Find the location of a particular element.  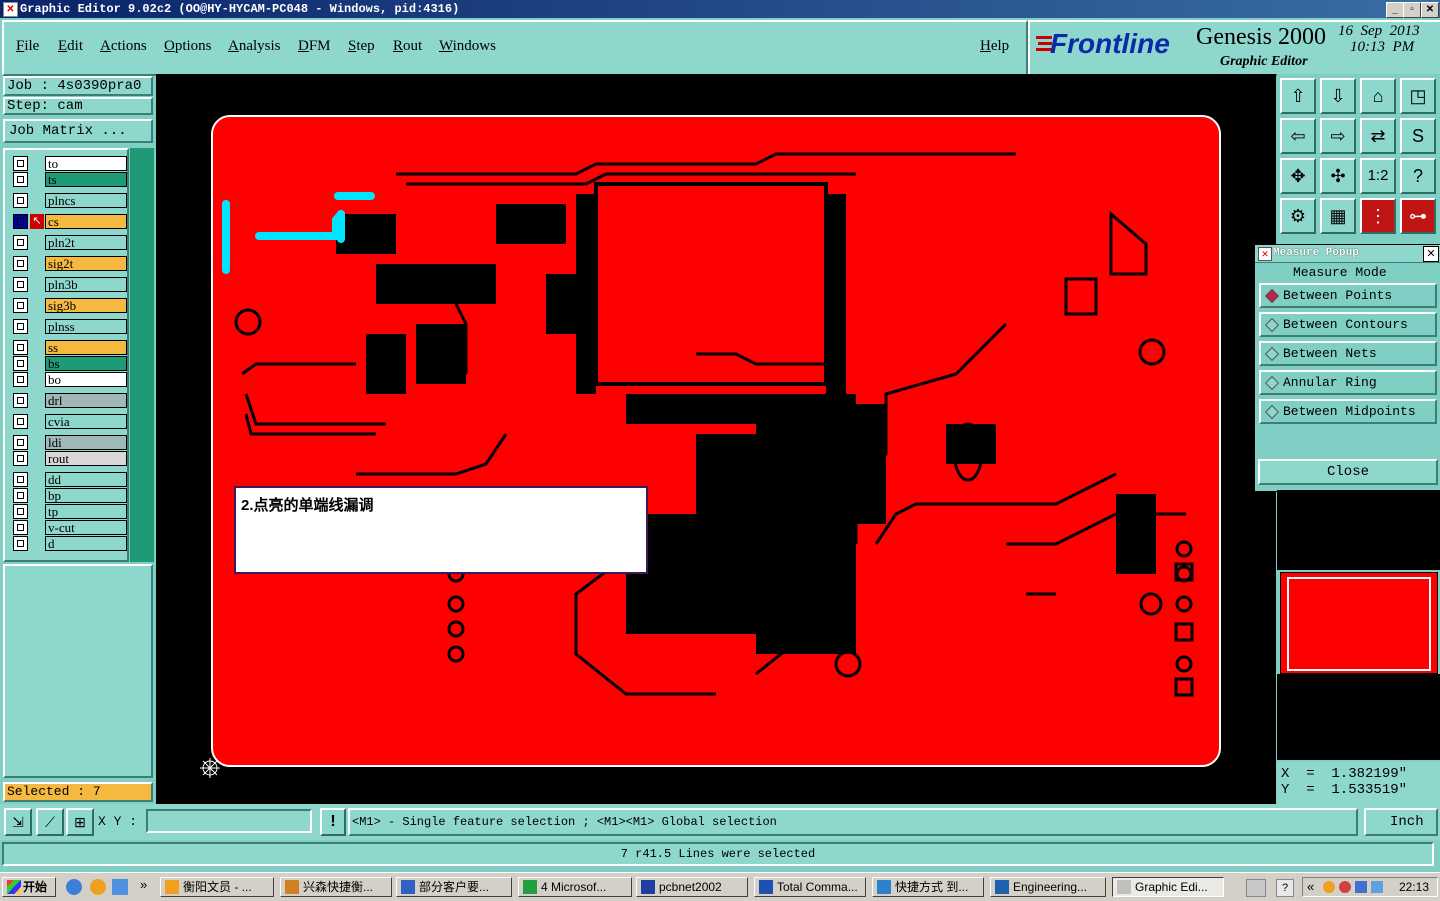

units-selector: Inch is located at coordinates (1401, 822).